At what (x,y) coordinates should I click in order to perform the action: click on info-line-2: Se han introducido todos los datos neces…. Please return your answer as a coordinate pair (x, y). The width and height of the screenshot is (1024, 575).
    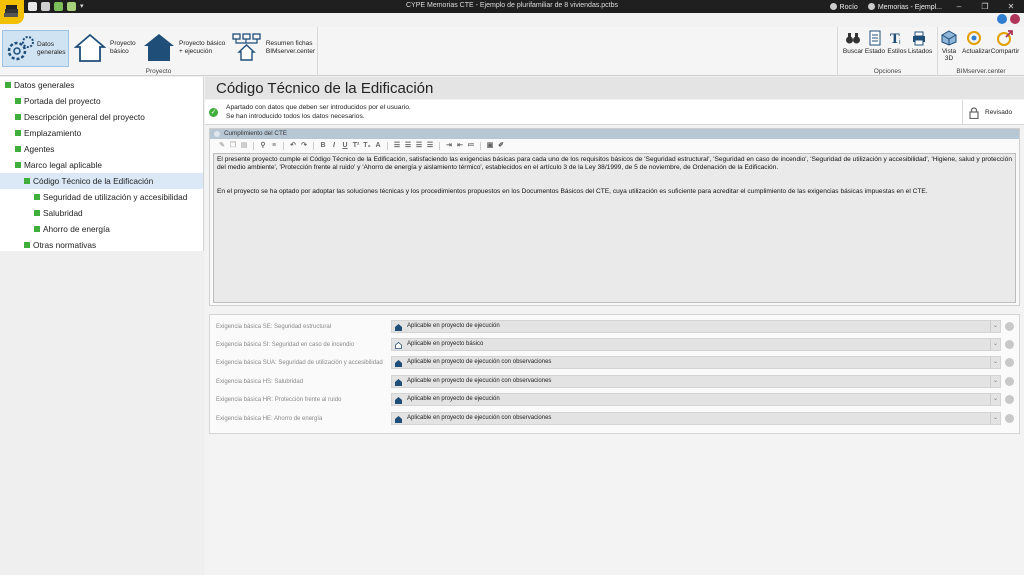
    Looking at the image, I should click on (295, 116).